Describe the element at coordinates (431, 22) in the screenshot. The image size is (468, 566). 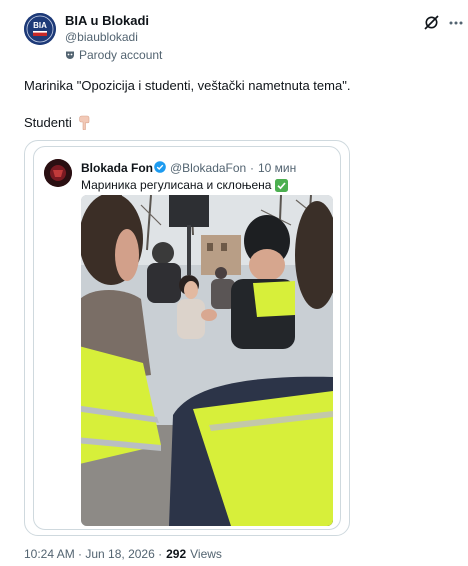
I see `grok-icon` at that location.